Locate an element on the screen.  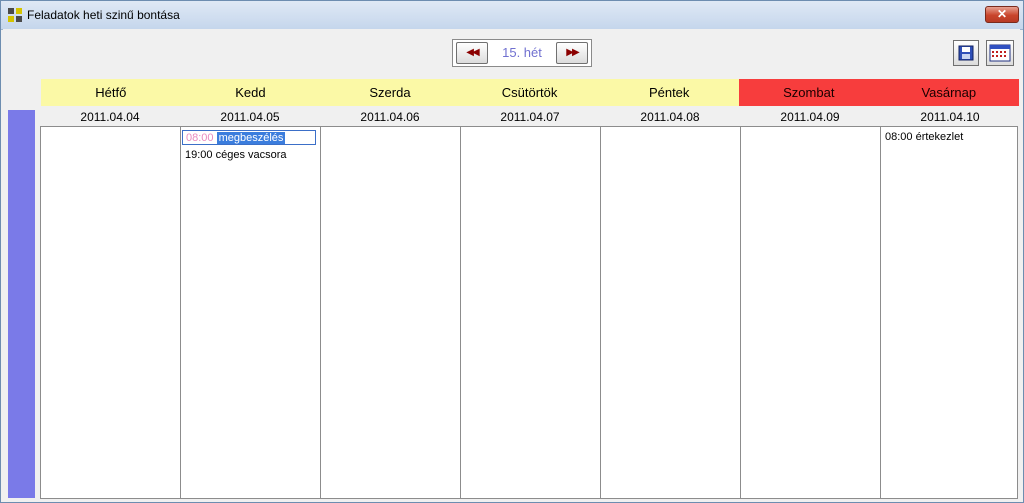
day-header-6: Vasárnap is located at coordinates (948, 92).